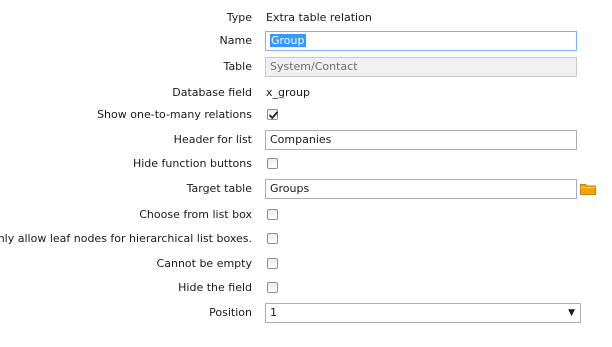 The image size is (612, 347). I want to click on type-label: Type, so click(239, 17).